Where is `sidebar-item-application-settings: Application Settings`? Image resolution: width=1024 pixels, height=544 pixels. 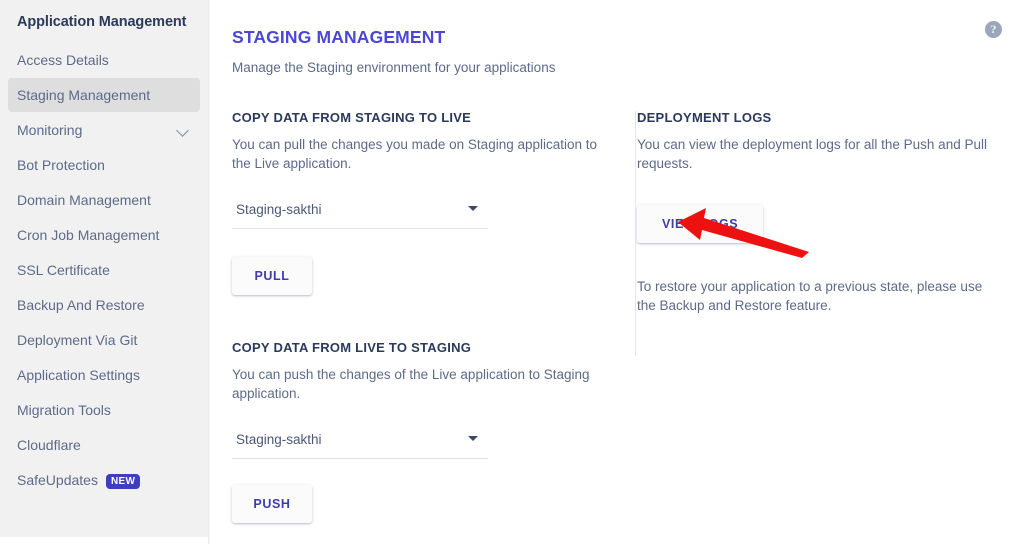 sidebar-item-application-settings: Application Settings is located at coordinates (104, 375).